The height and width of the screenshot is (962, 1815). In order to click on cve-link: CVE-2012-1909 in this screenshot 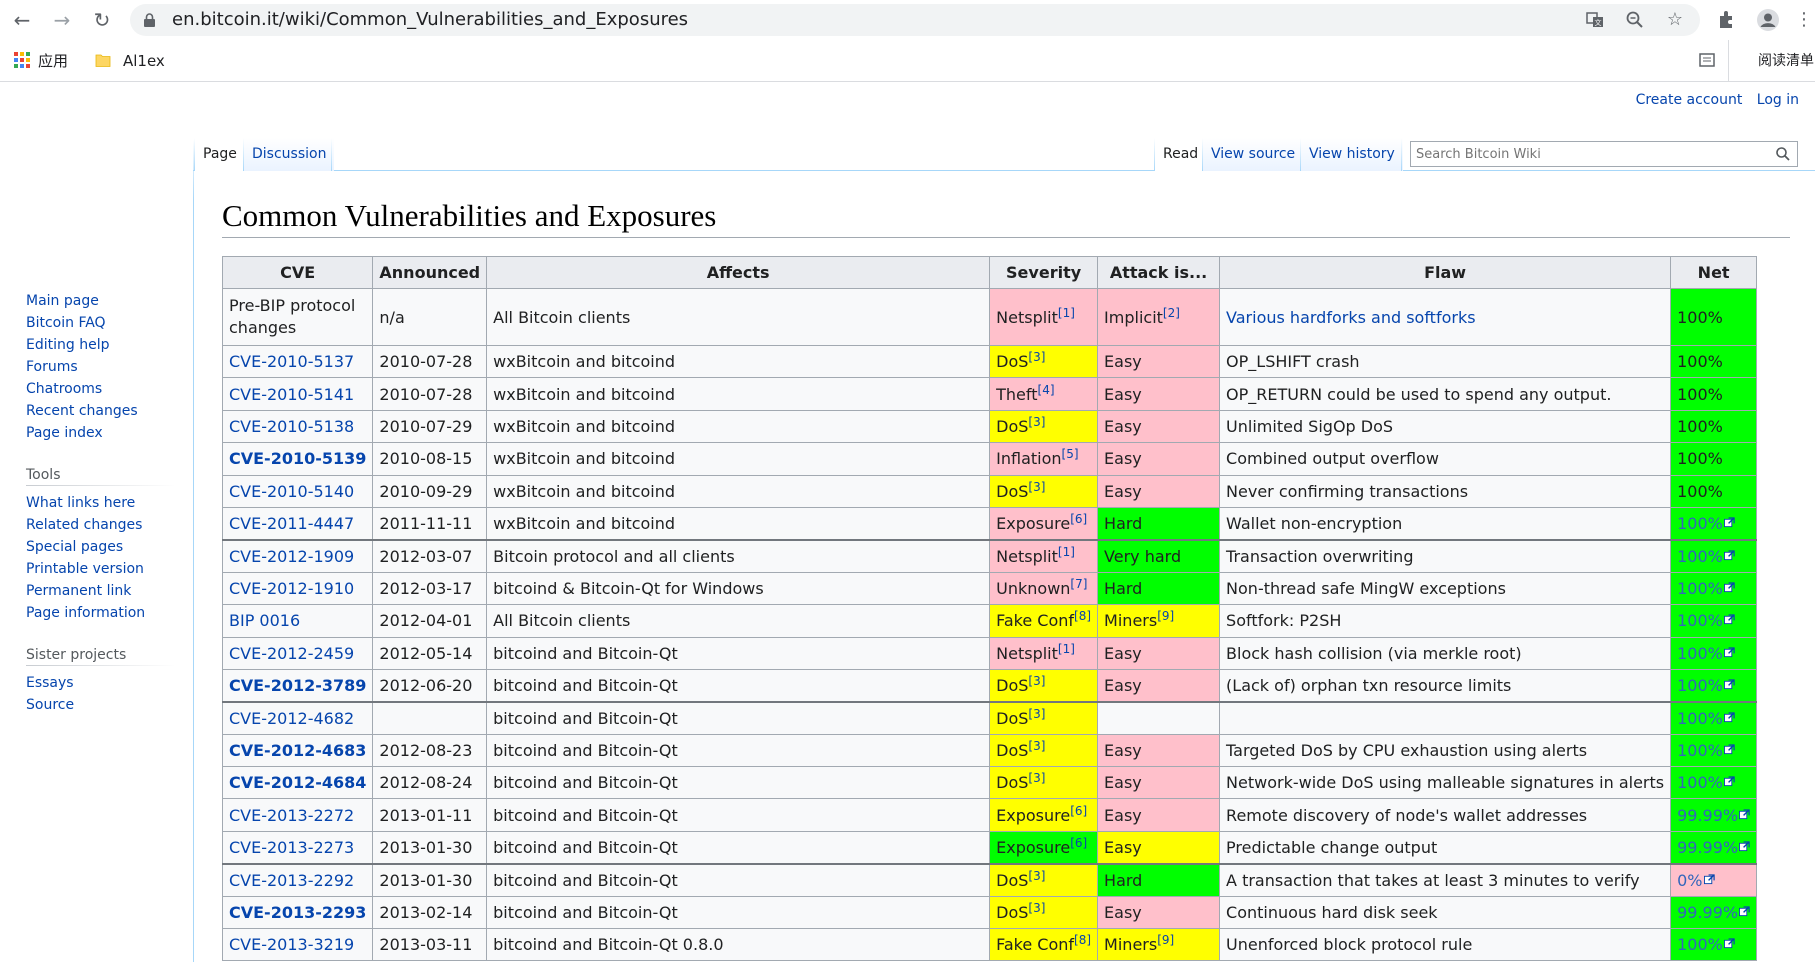, I will do `click(291, 556)`.